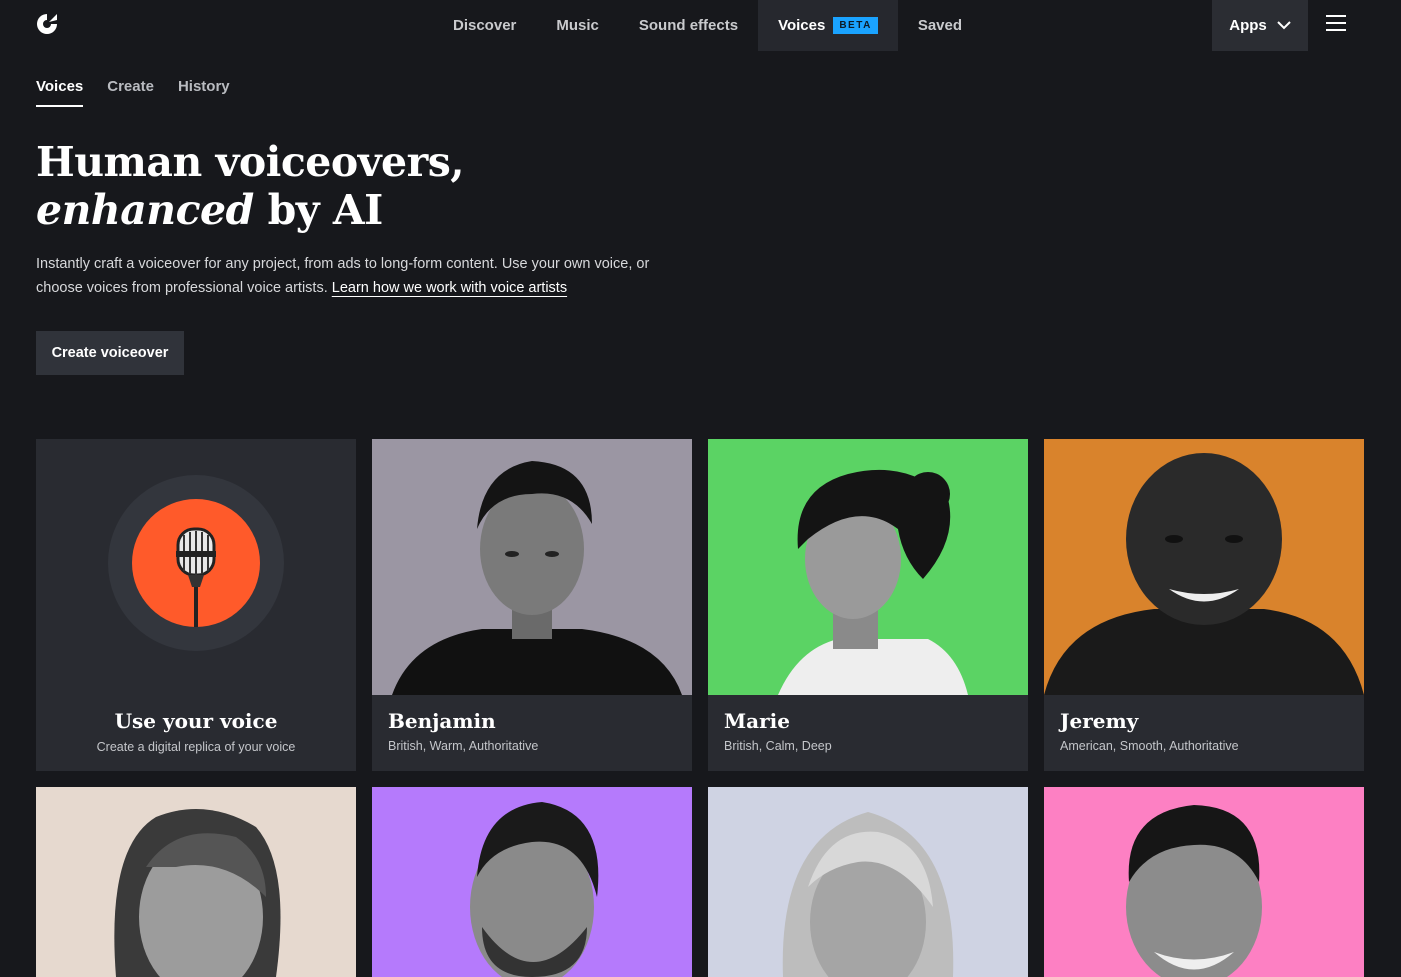  Describe the element at coordinates (1336, 23) in the screenshot. I see `hamburger-menu-icon` at that location.